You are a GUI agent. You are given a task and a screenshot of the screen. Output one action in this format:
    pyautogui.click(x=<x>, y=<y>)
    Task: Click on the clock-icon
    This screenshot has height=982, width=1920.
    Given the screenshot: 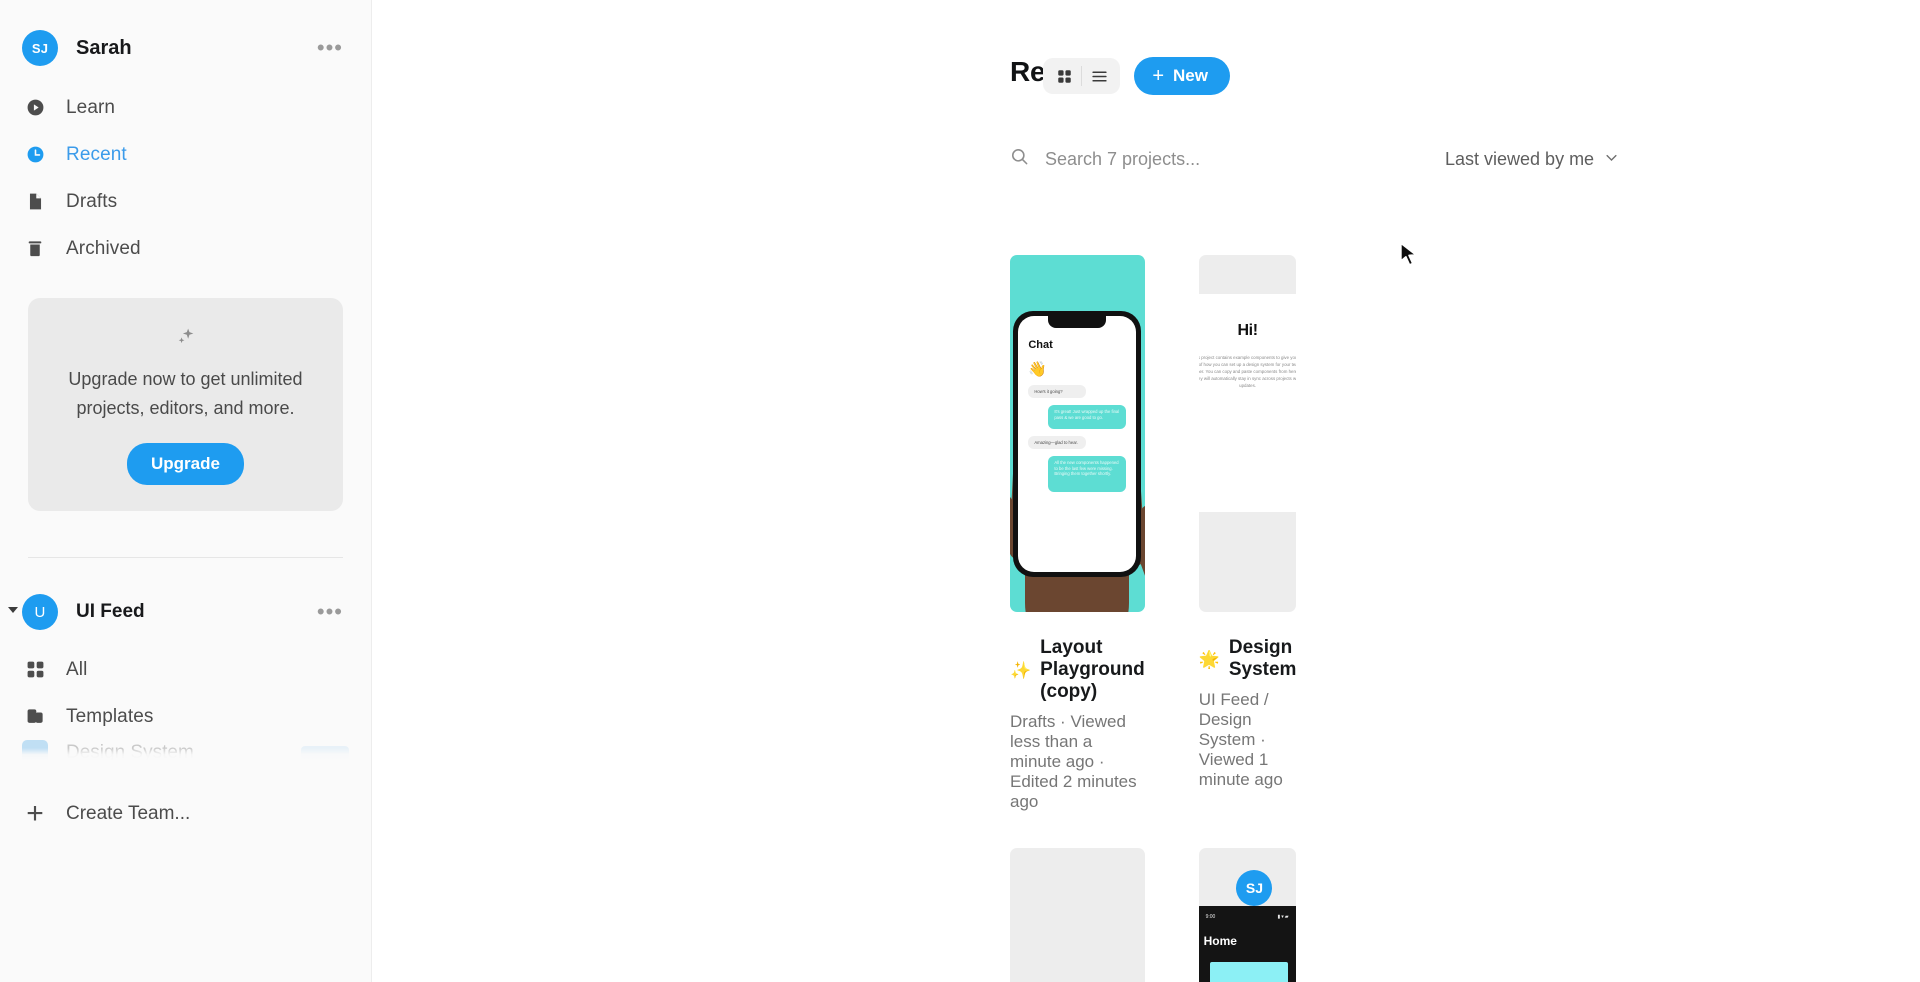 What is the action you would take?
    pyautogui.click(x=35, y=155)
    